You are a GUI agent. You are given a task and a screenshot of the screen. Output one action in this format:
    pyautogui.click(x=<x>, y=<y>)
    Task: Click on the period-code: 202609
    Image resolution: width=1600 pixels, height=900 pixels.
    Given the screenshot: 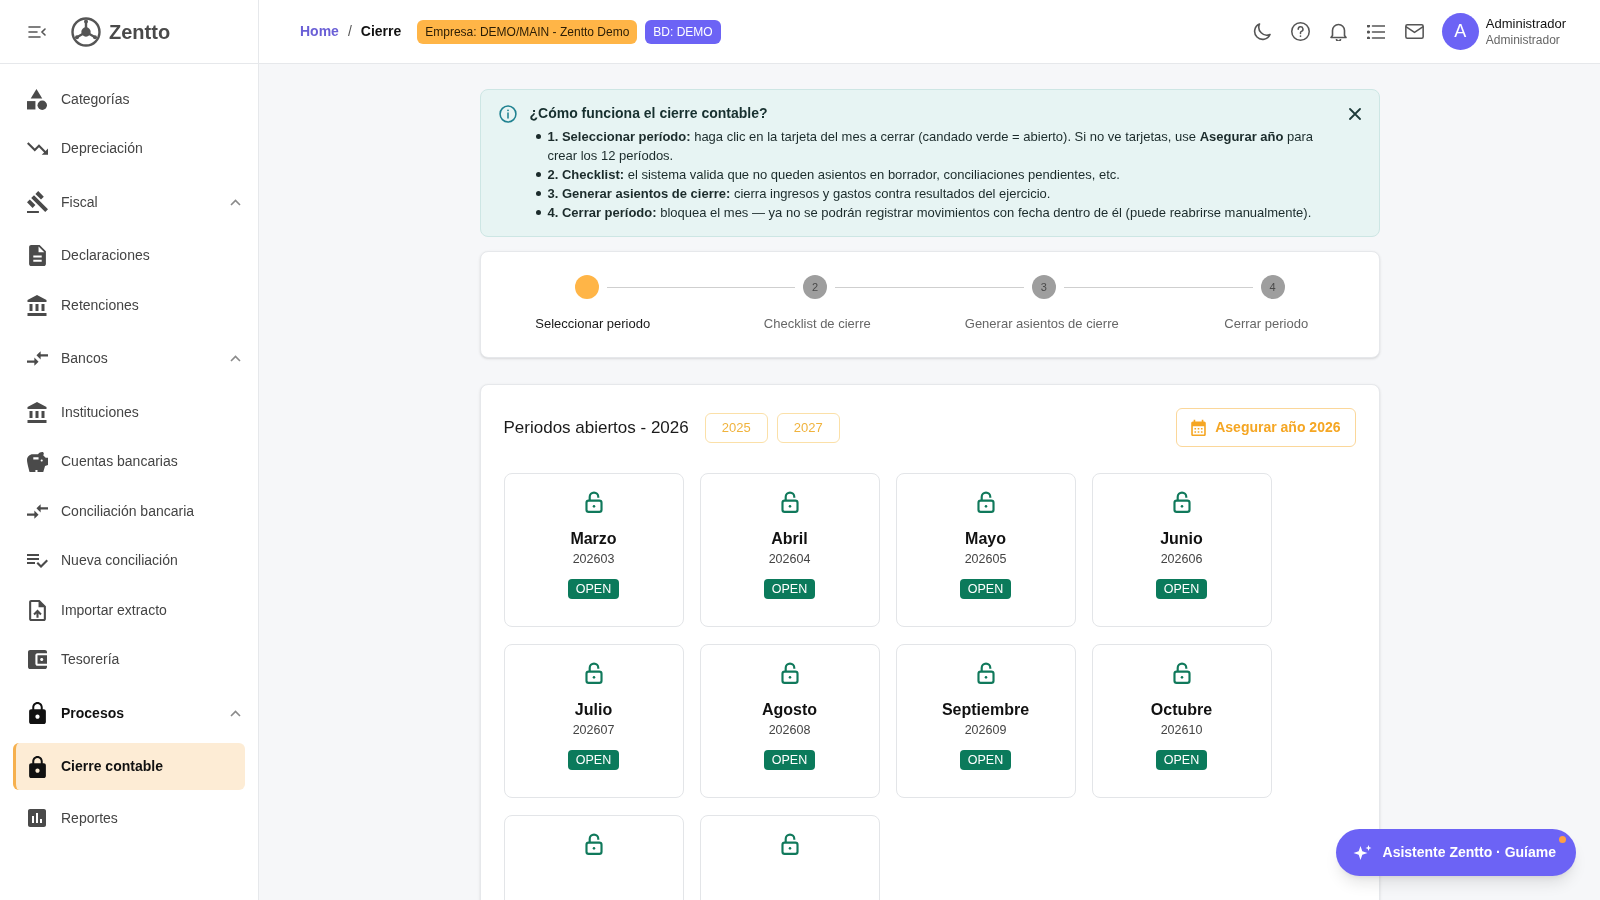 What is the action you would take?
    pyautogui.click(x=985, y=730)
    